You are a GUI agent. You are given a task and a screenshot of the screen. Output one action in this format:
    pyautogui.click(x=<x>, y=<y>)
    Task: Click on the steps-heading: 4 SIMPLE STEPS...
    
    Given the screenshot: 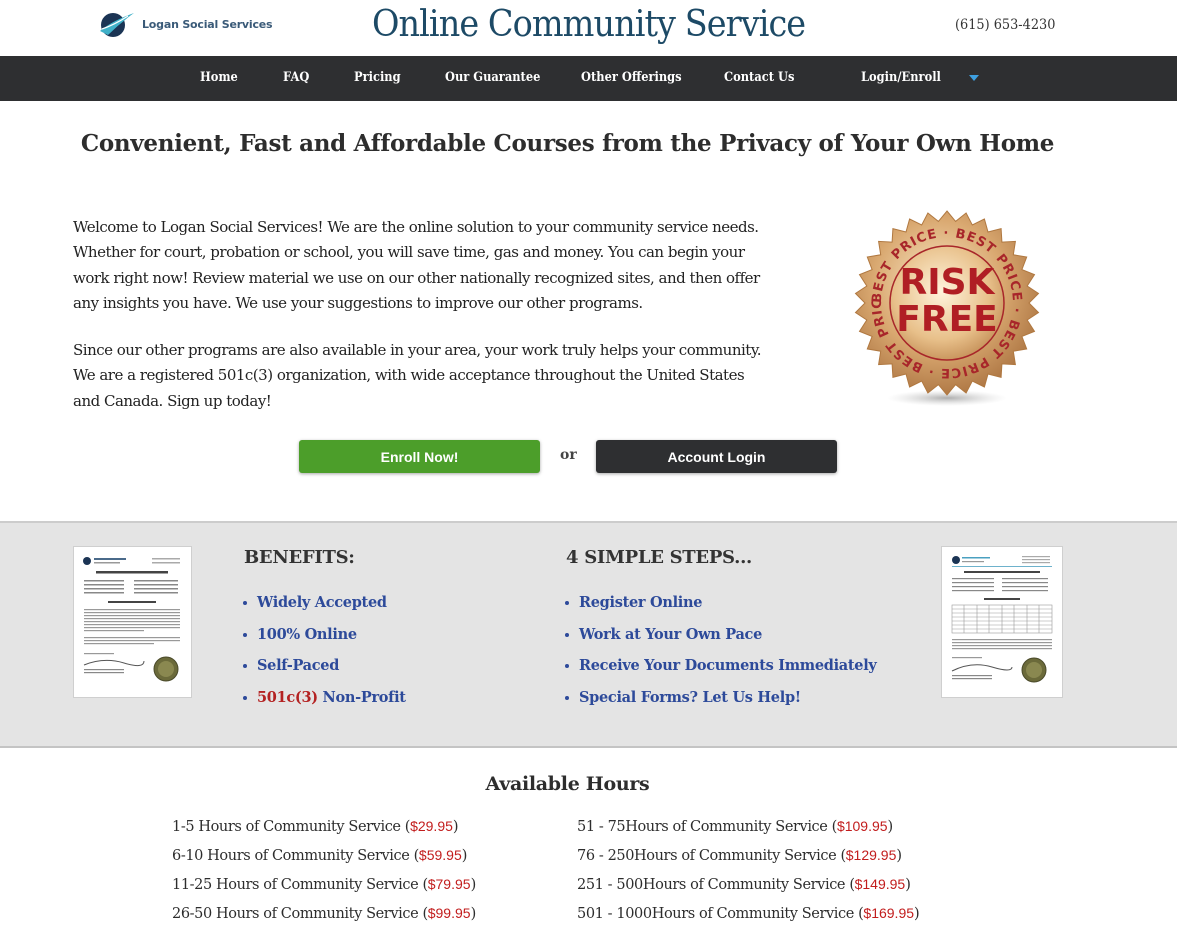 What is the action you would take?
    pyautogui.click(x=659, y=557)
    